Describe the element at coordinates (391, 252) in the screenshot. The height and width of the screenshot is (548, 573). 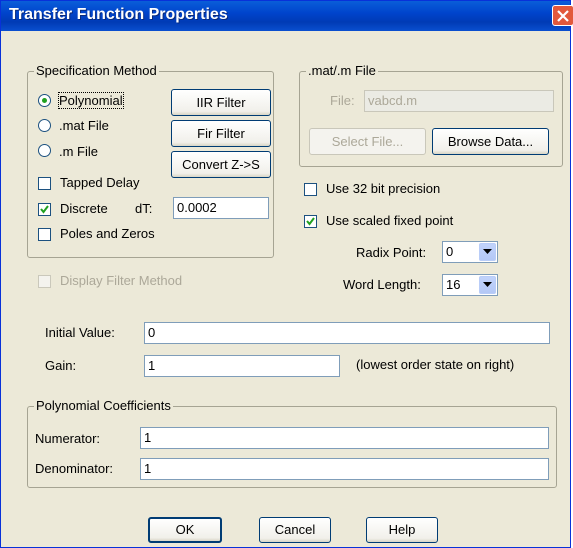
I see `radix-point-label: Radix Point:` at that location.